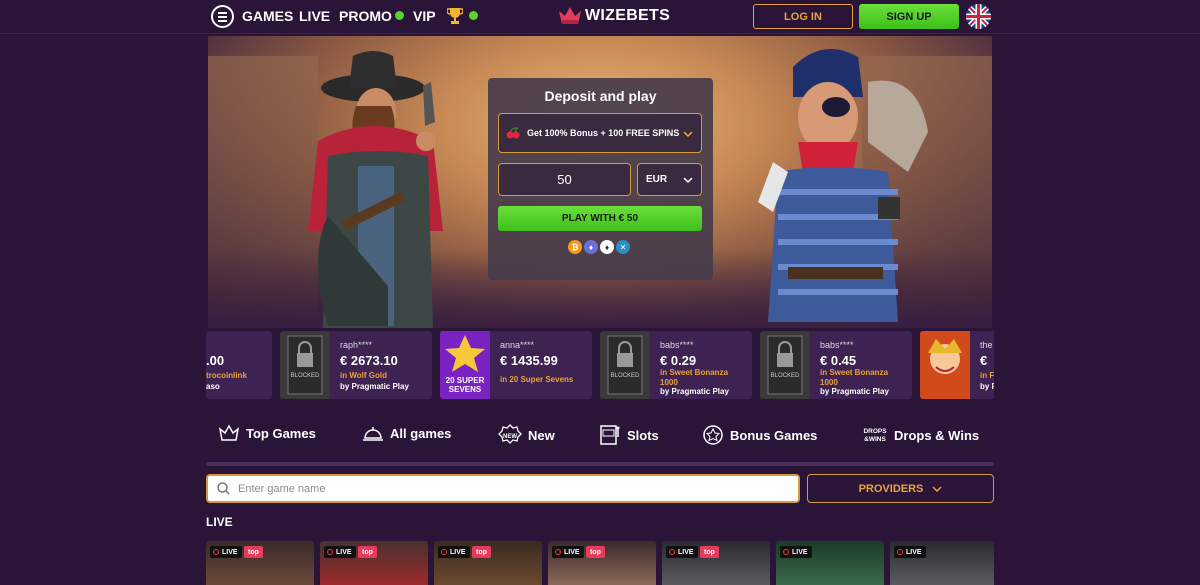 The image size is (1200, 585). Describe the element at coordinates (421, 433) in the screenshot. I see `category-label: All games` at that location.